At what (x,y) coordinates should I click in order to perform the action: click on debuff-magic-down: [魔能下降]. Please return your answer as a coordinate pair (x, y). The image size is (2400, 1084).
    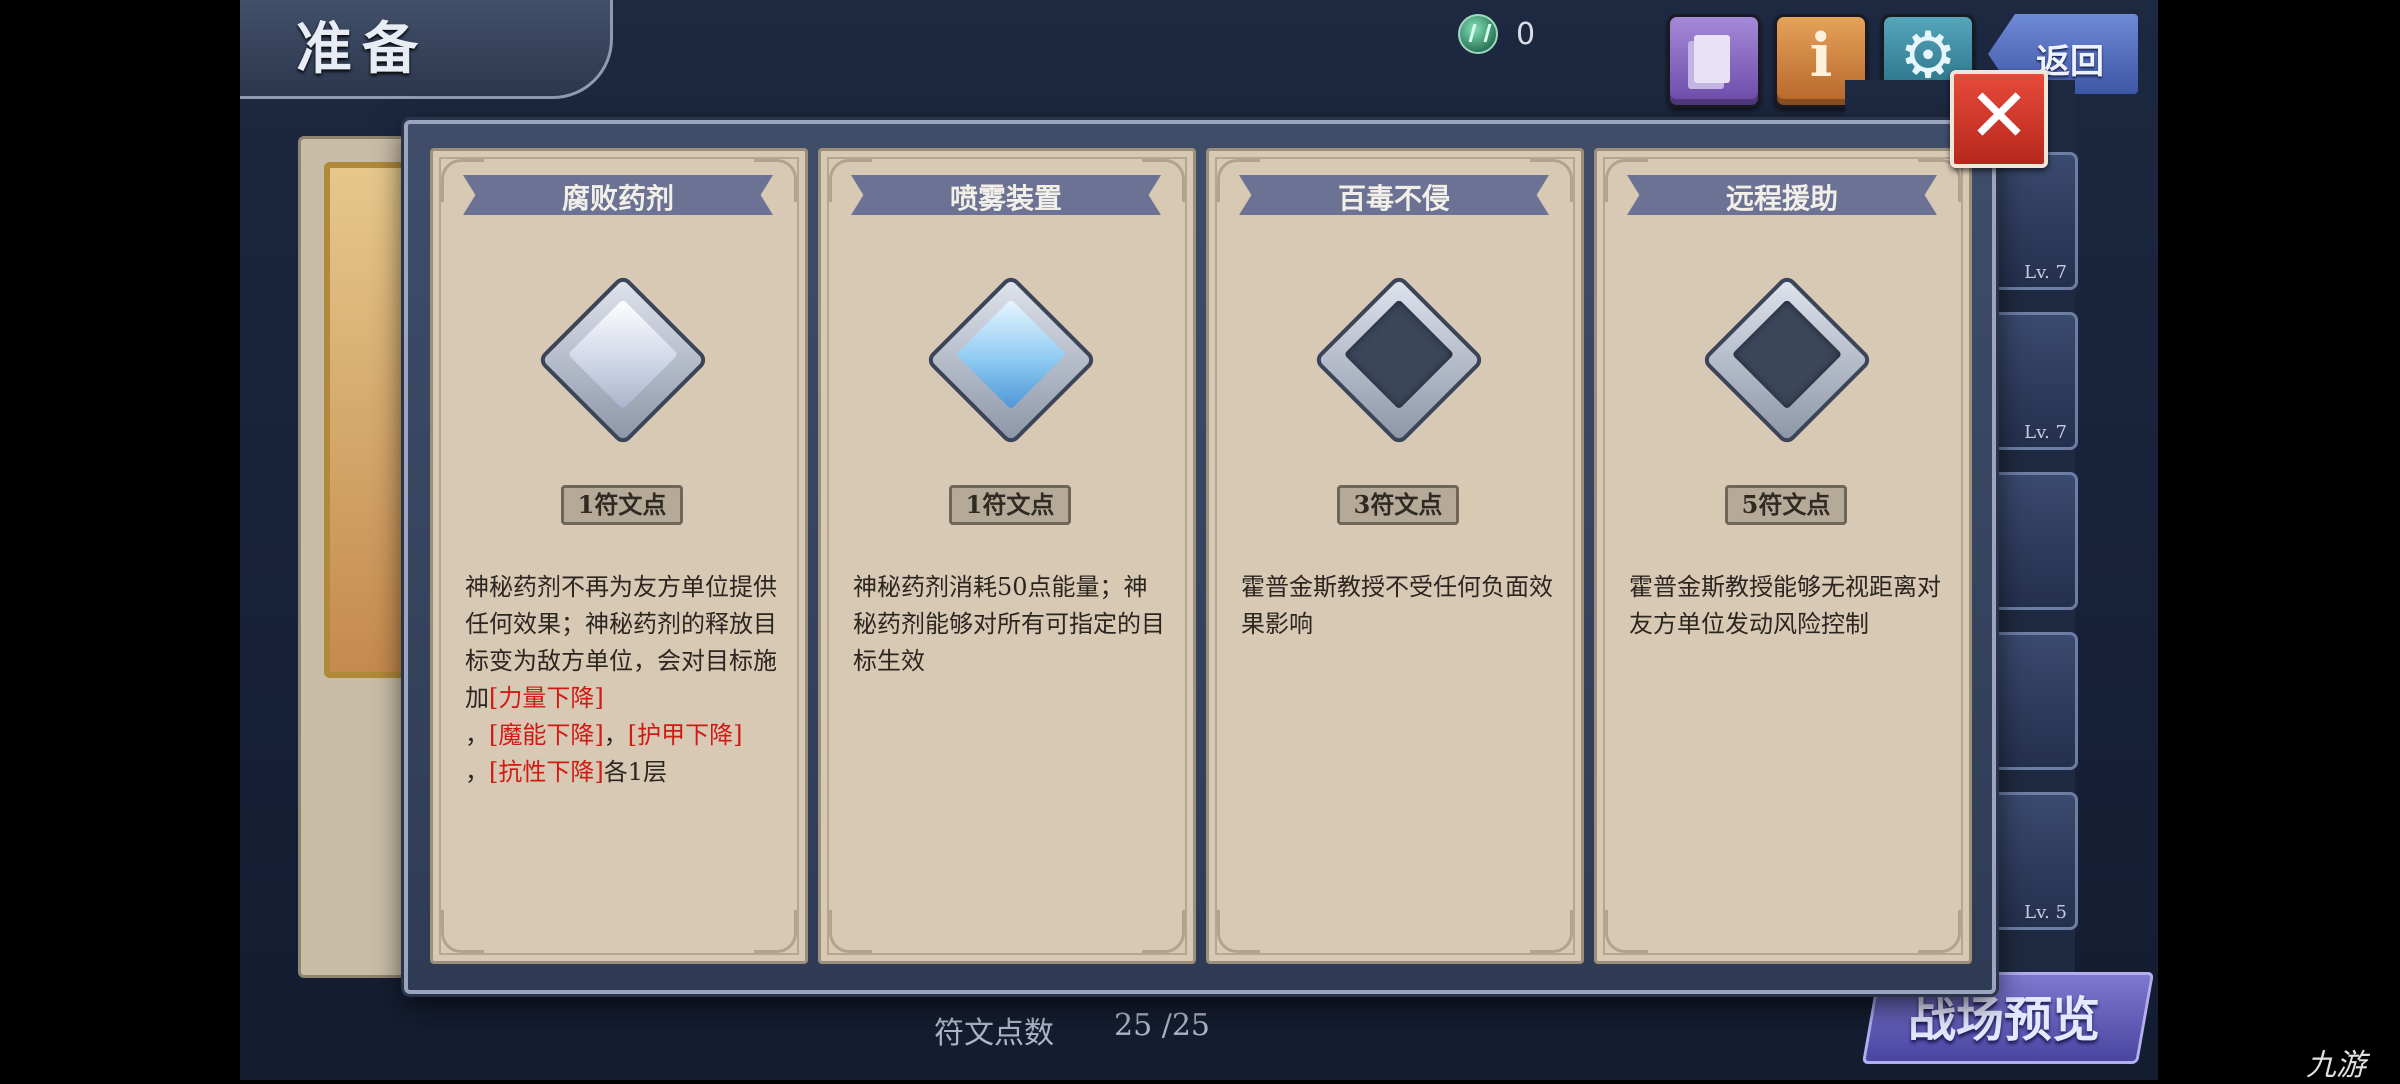
    Looking at the image, I should click on (546, 735).